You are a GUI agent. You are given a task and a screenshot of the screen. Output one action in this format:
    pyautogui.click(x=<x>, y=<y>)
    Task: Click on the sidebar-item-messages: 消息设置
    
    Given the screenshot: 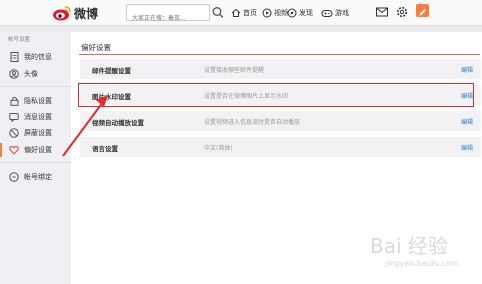 What is the action you would take?
    pyautogui.click(x=35, y=117)
    